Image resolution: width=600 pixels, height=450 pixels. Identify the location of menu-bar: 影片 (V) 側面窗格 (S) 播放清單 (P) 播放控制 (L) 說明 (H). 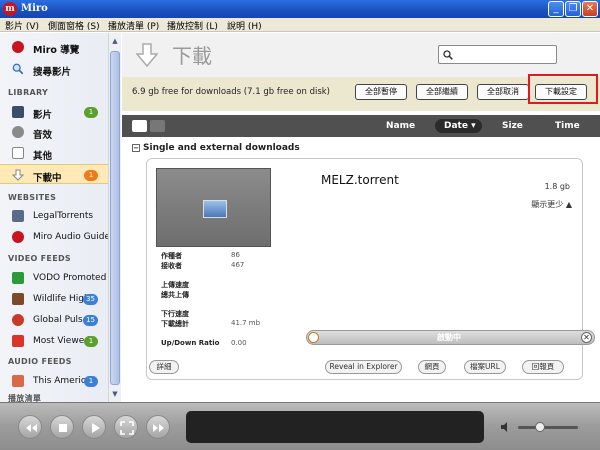
(300, 25).